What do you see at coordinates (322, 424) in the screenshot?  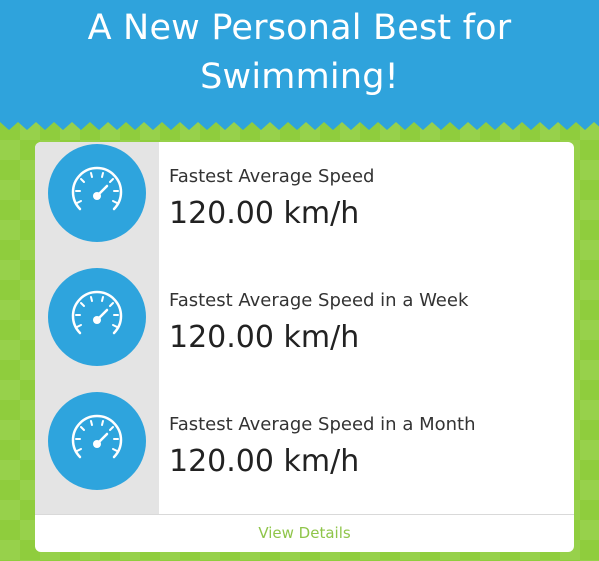 I see `record-label: Fastest Average Speed in a Month` at bounding box center [322, 424].